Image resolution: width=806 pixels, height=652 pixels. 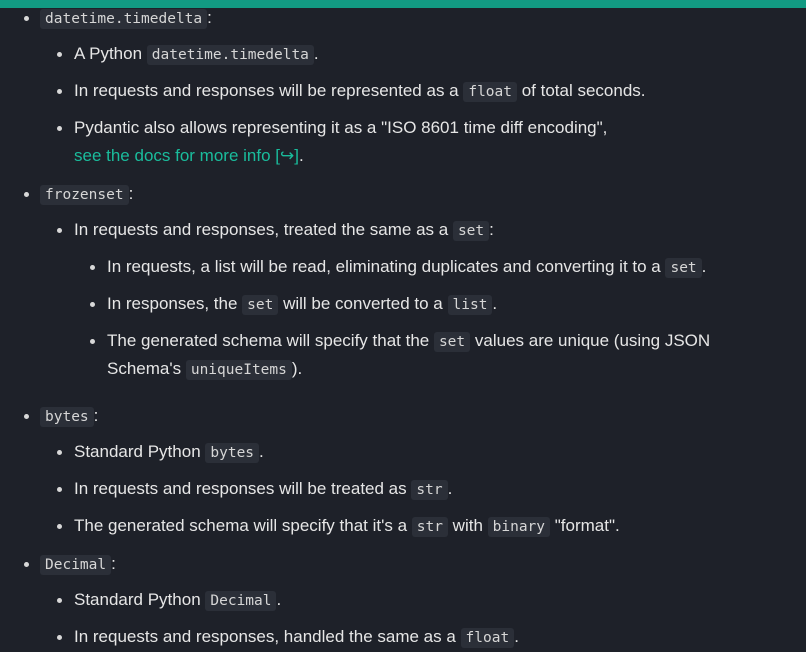 What do you see at coordinates (69, 416) in the screenshot?
I see `type-heading: bytes:` at bounding box center [69, 416].